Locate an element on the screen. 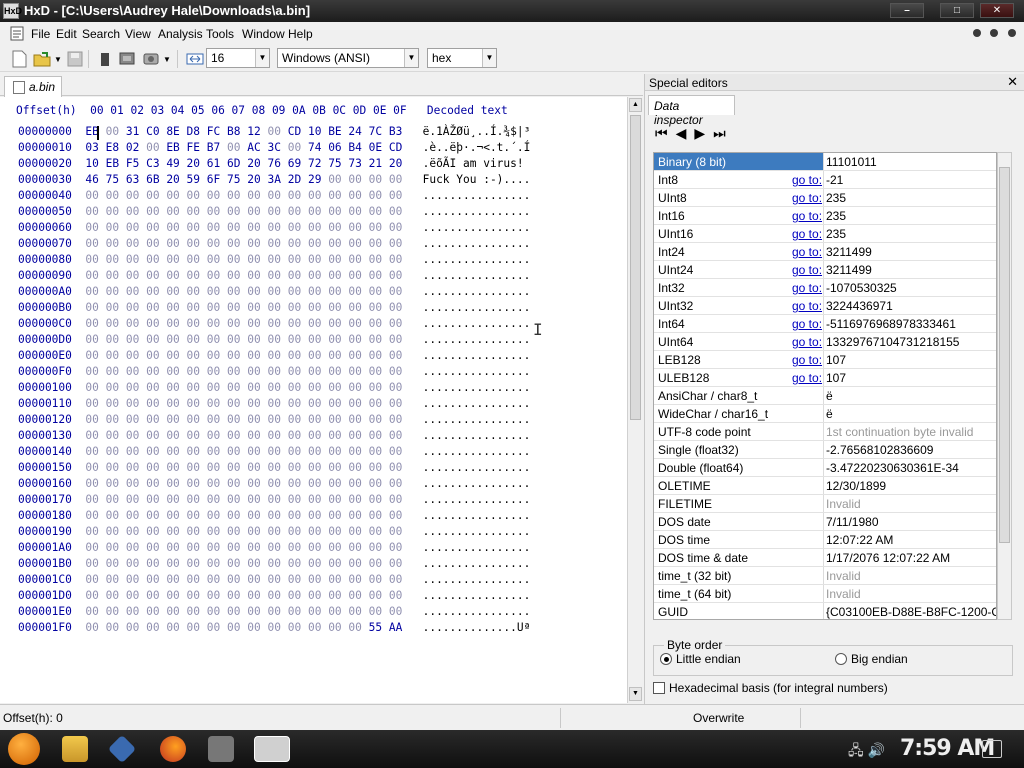 This screenshot has height=768, width=1024. inspector-row: Binary (8 bit) 11101011 is located at coordinates (825, 162).